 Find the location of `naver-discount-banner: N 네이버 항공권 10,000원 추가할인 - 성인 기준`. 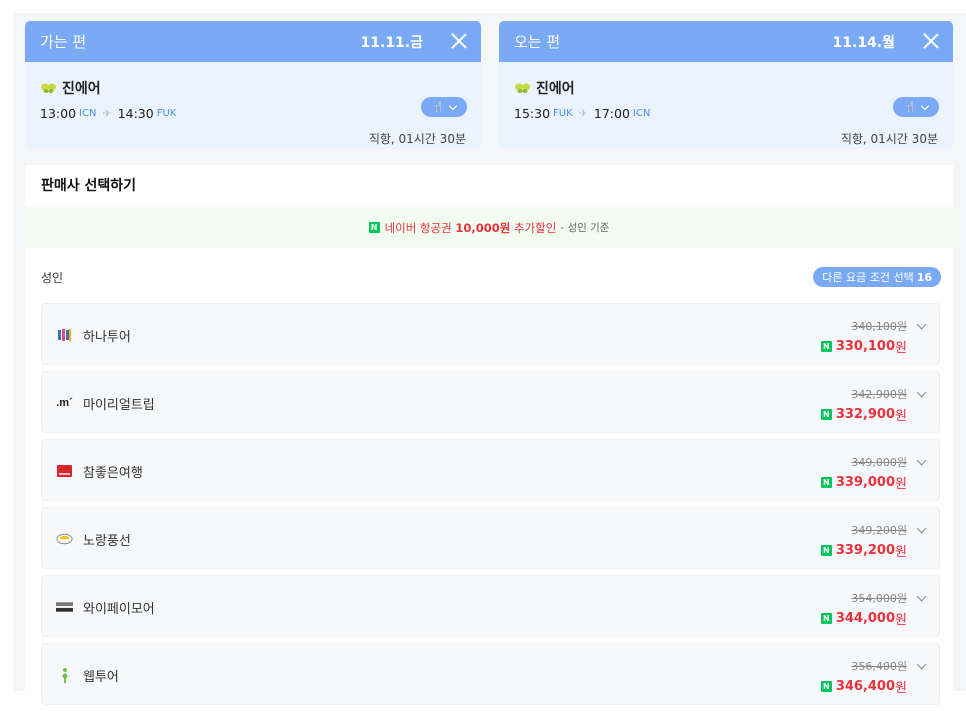

naver-discount-banner: N 네이버 항공권 10,000원 추가할인 - 성인 기준 is located at coordinates (489, 227).